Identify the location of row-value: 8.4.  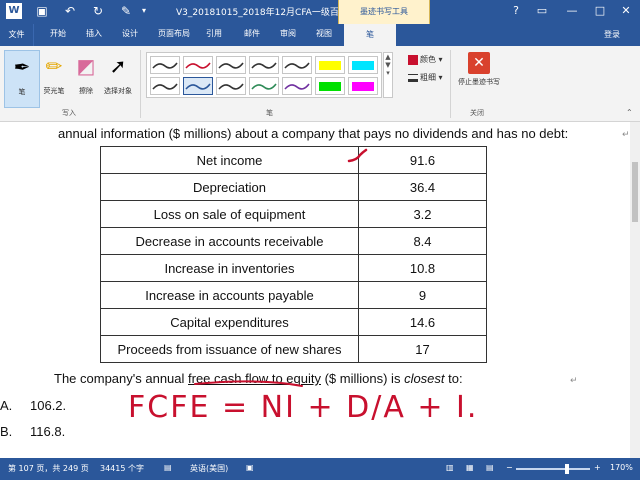
(422, 241).